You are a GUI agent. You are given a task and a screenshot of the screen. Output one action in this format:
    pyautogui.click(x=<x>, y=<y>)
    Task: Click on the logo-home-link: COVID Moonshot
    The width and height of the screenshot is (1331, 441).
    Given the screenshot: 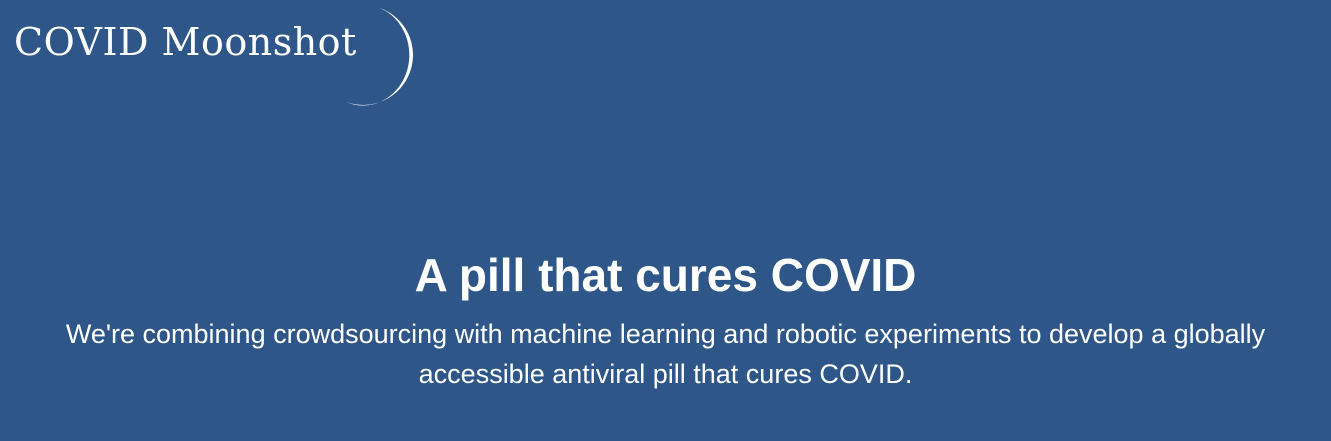 What is the action you would take?
    pyautogui.click(x=224, y=56)
    